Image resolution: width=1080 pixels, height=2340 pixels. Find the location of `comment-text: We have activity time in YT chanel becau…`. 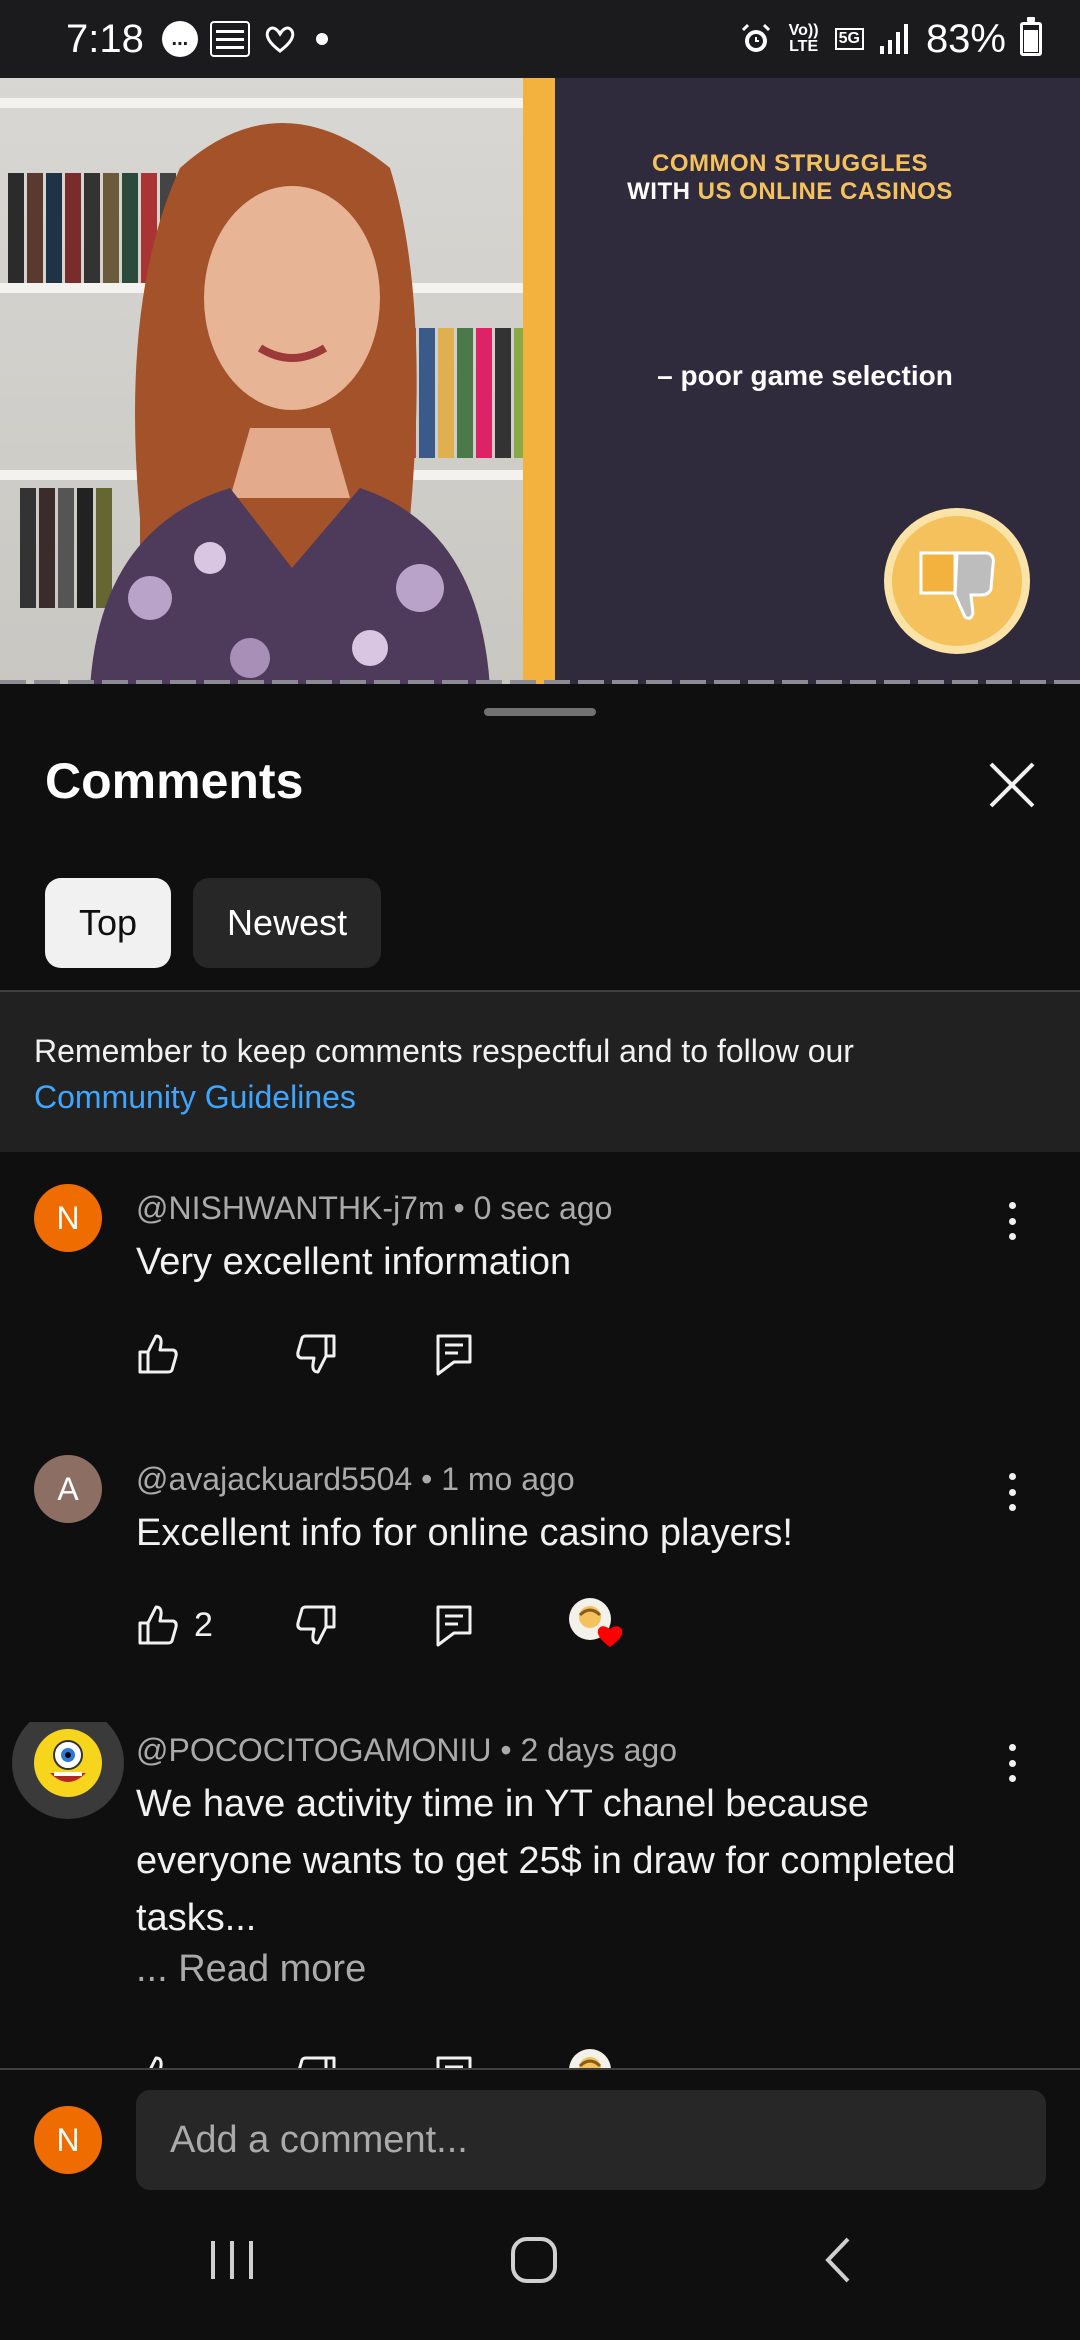

comment-text: We have activity time in YT chanel becau… is located at coordinates (546, 1861).